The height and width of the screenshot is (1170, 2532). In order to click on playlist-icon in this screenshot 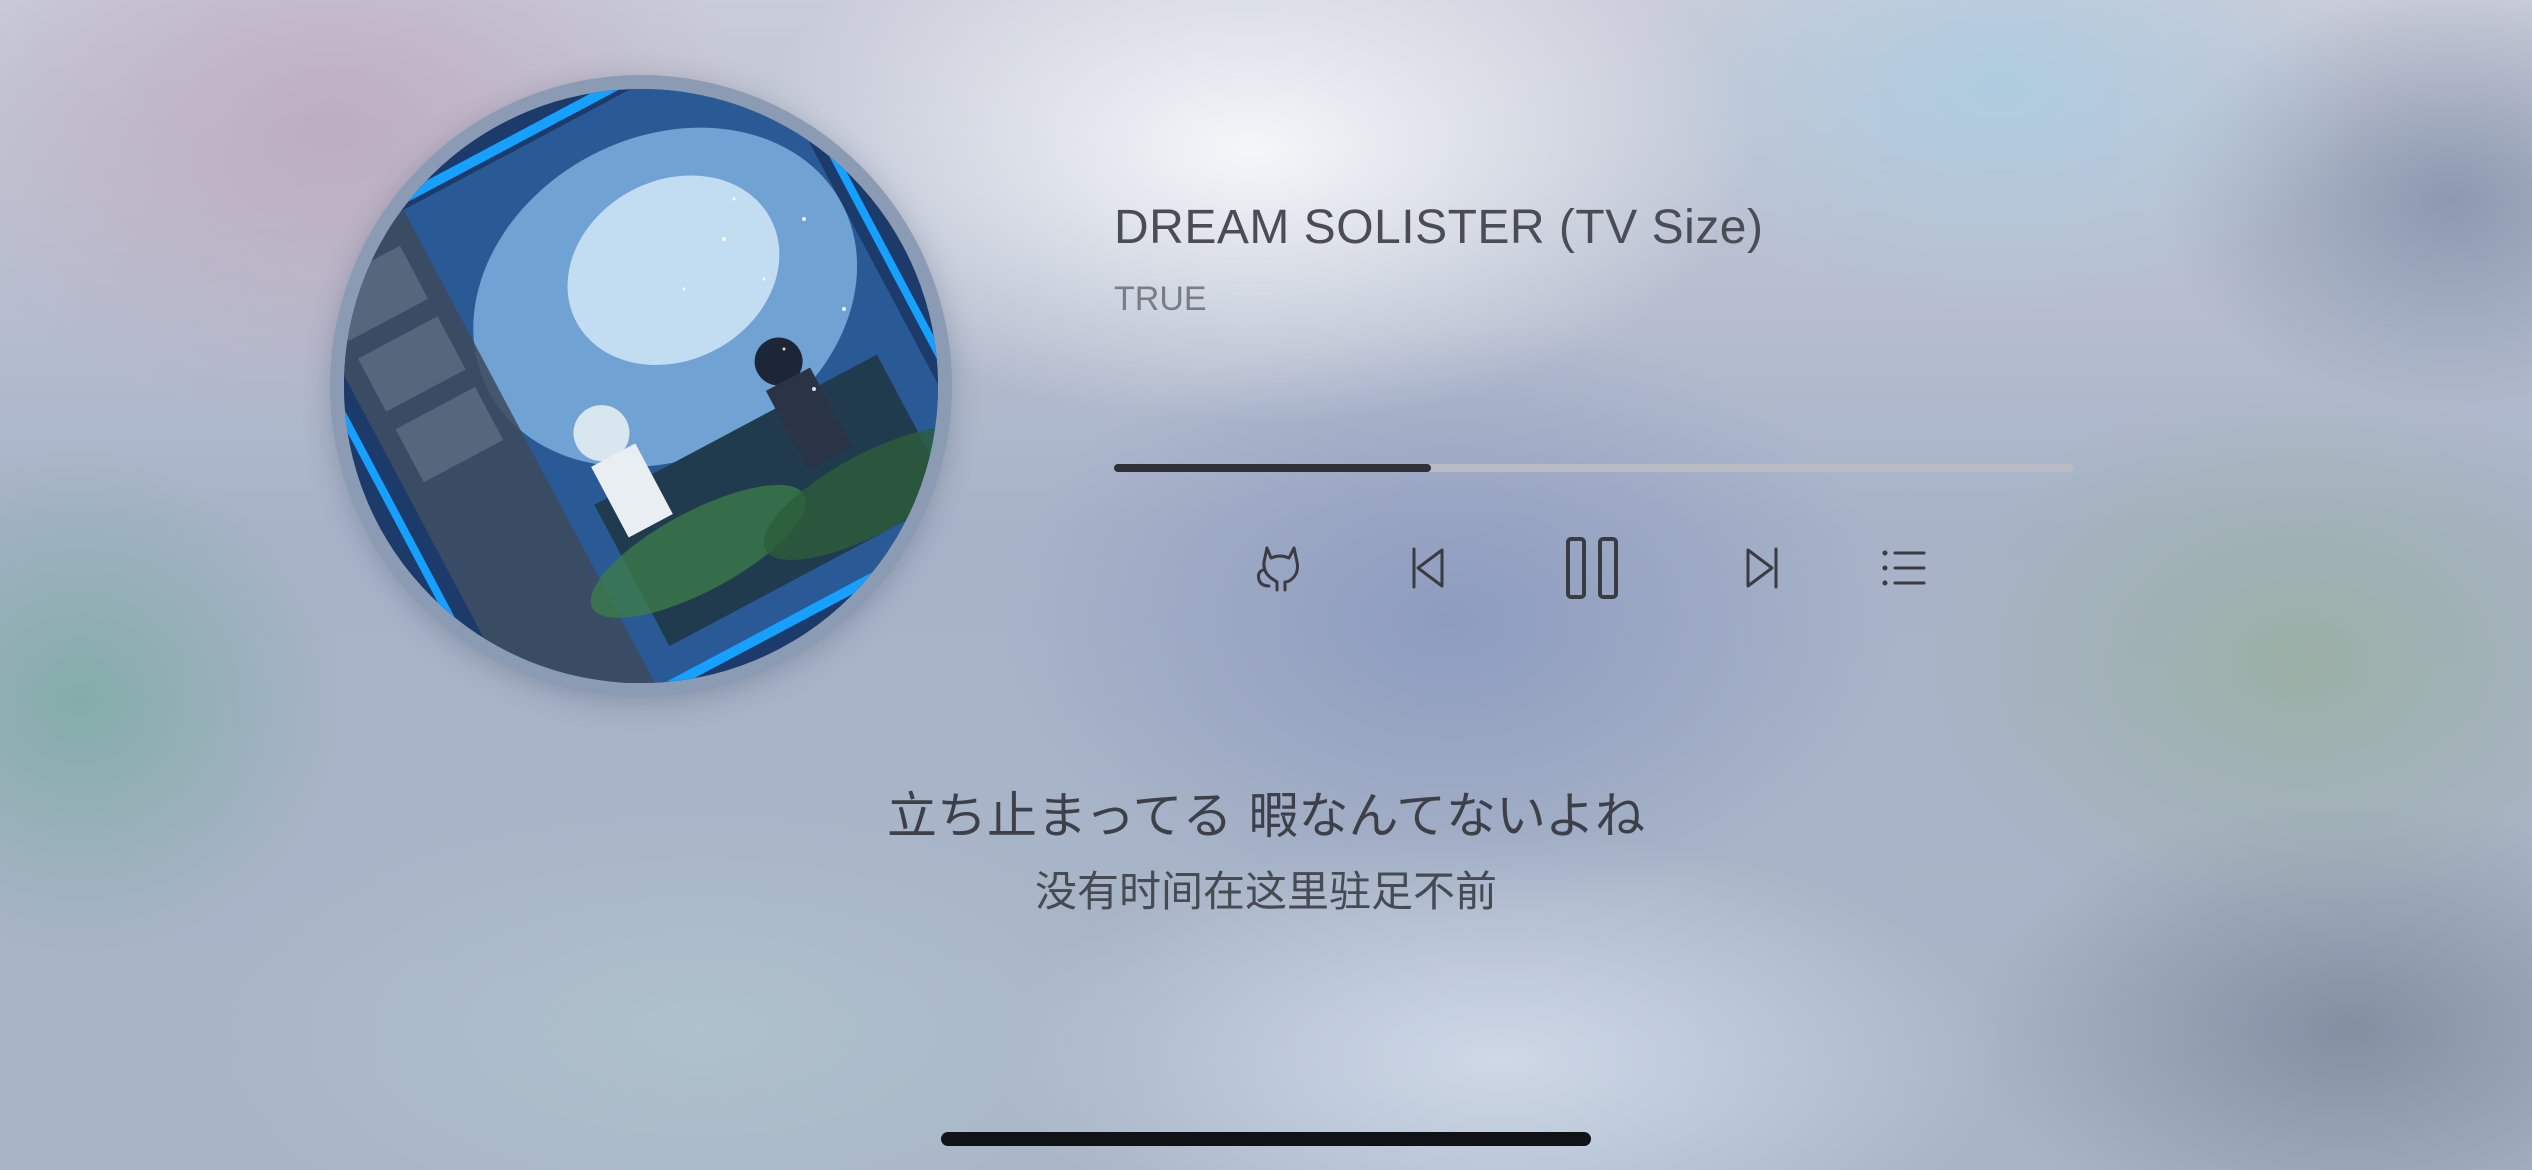, I will do `click(1904, 568)`.